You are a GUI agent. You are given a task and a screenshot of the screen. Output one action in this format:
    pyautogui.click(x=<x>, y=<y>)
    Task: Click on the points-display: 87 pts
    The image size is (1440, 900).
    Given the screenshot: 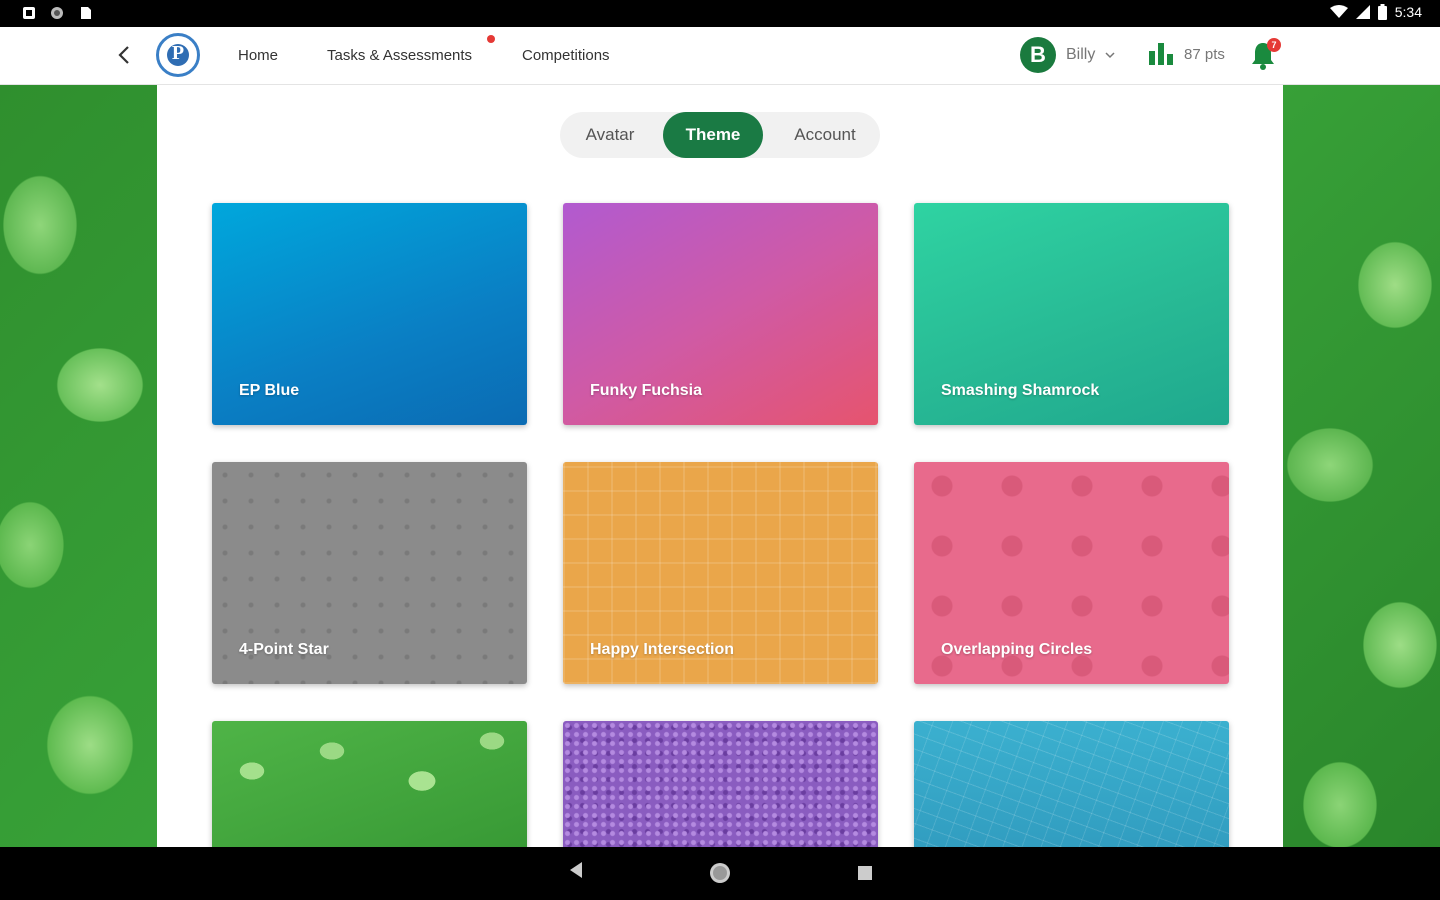 What is the action you would take?
    pyautogui.click(x=1186, y=54)
    